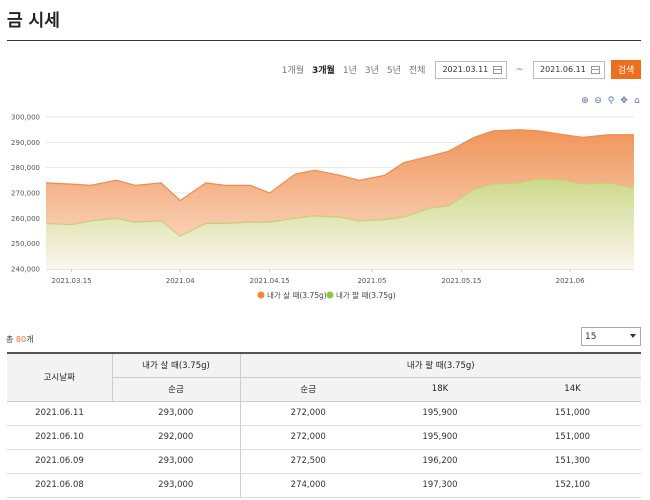 The height and width of the screenshot is (500, 650). I want to click on x-tick-label: 2021.06, so click(570, 281).